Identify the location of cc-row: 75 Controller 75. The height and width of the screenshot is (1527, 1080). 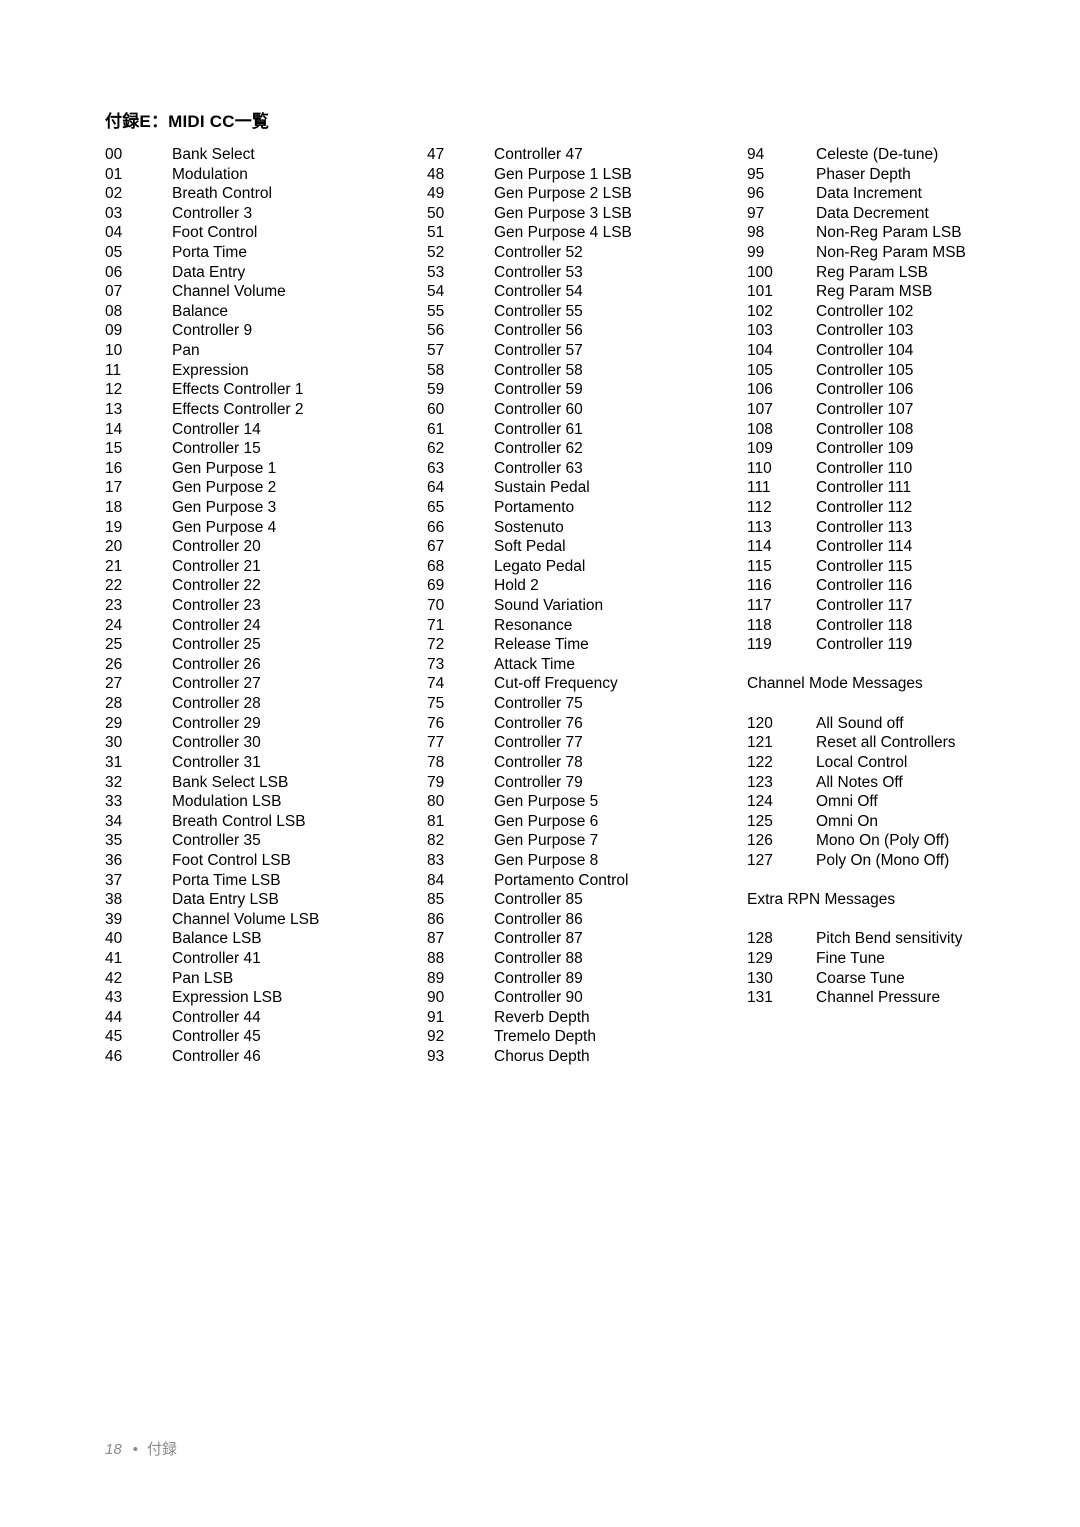
(529, 704).